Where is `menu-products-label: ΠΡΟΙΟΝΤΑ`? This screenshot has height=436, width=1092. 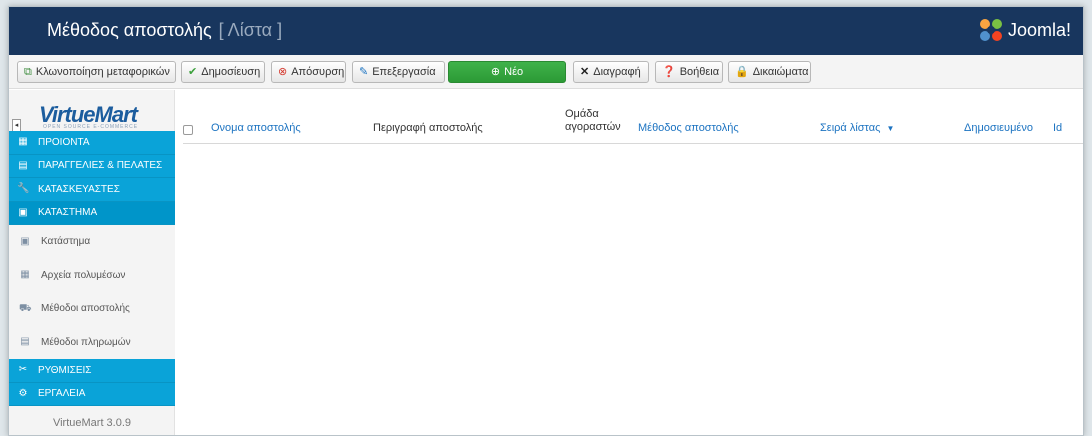
menu-products-label: ΠΡΟΙΟΝΤΑ is located at coordinates (64, 142).